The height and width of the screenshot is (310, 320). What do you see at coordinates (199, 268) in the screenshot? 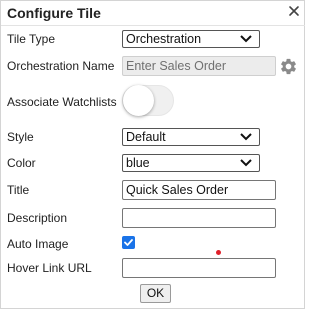
I see `hover-link-url-input` at bounding box center [199, 268].